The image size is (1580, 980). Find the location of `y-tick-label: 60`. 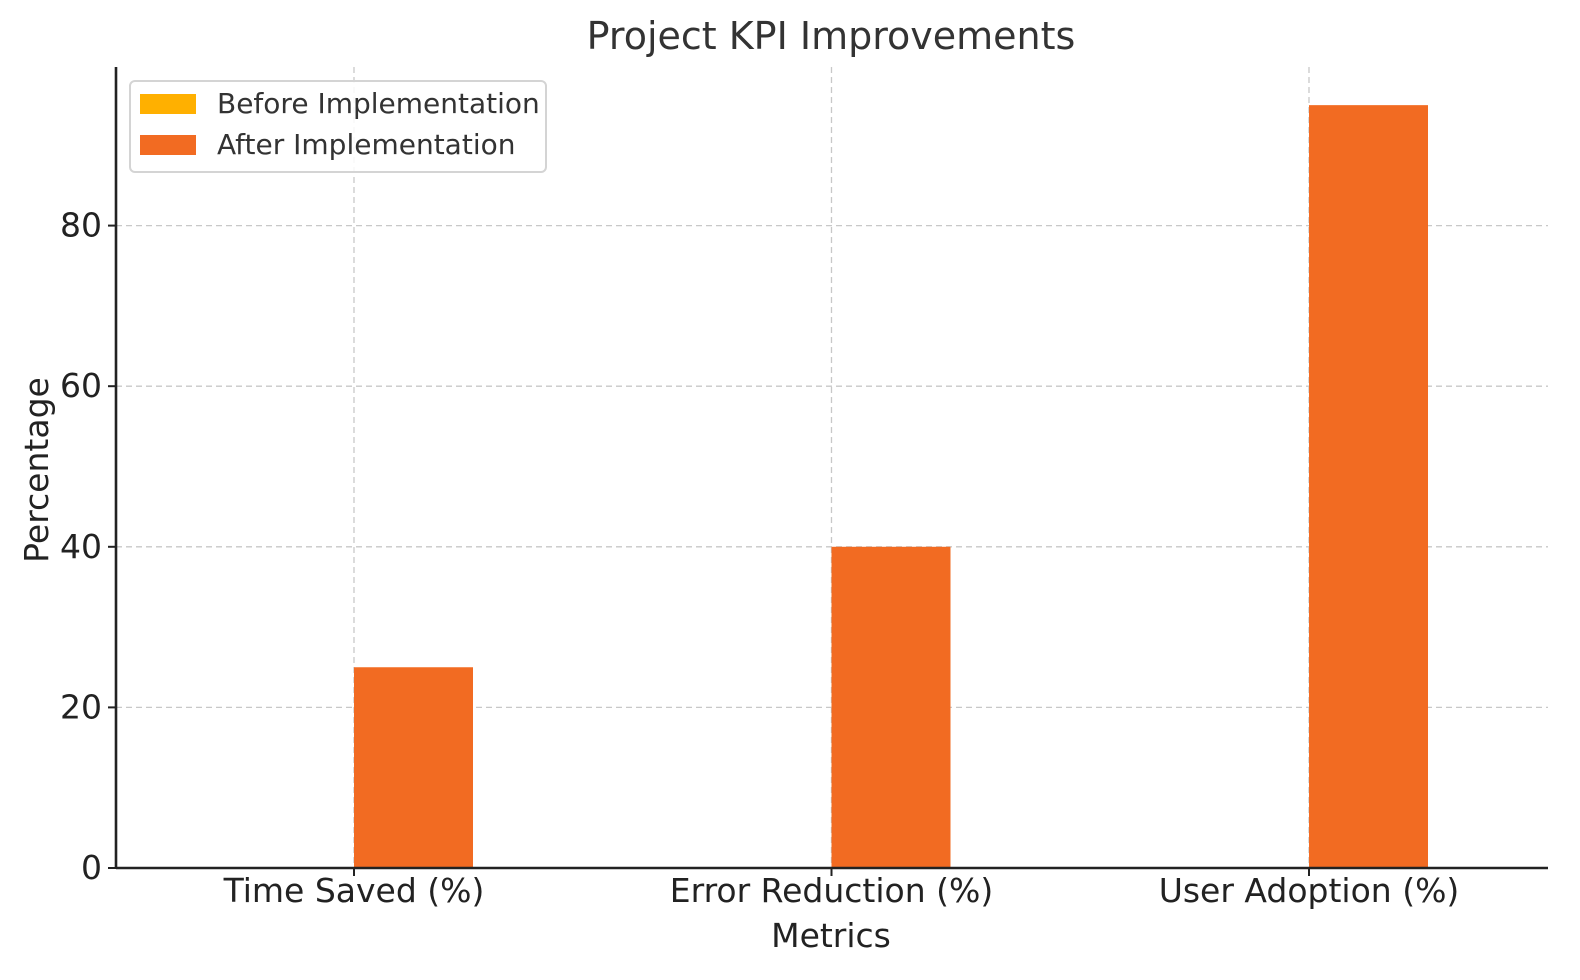

y-tick-label: 60 is located at coordinates (81, 385).